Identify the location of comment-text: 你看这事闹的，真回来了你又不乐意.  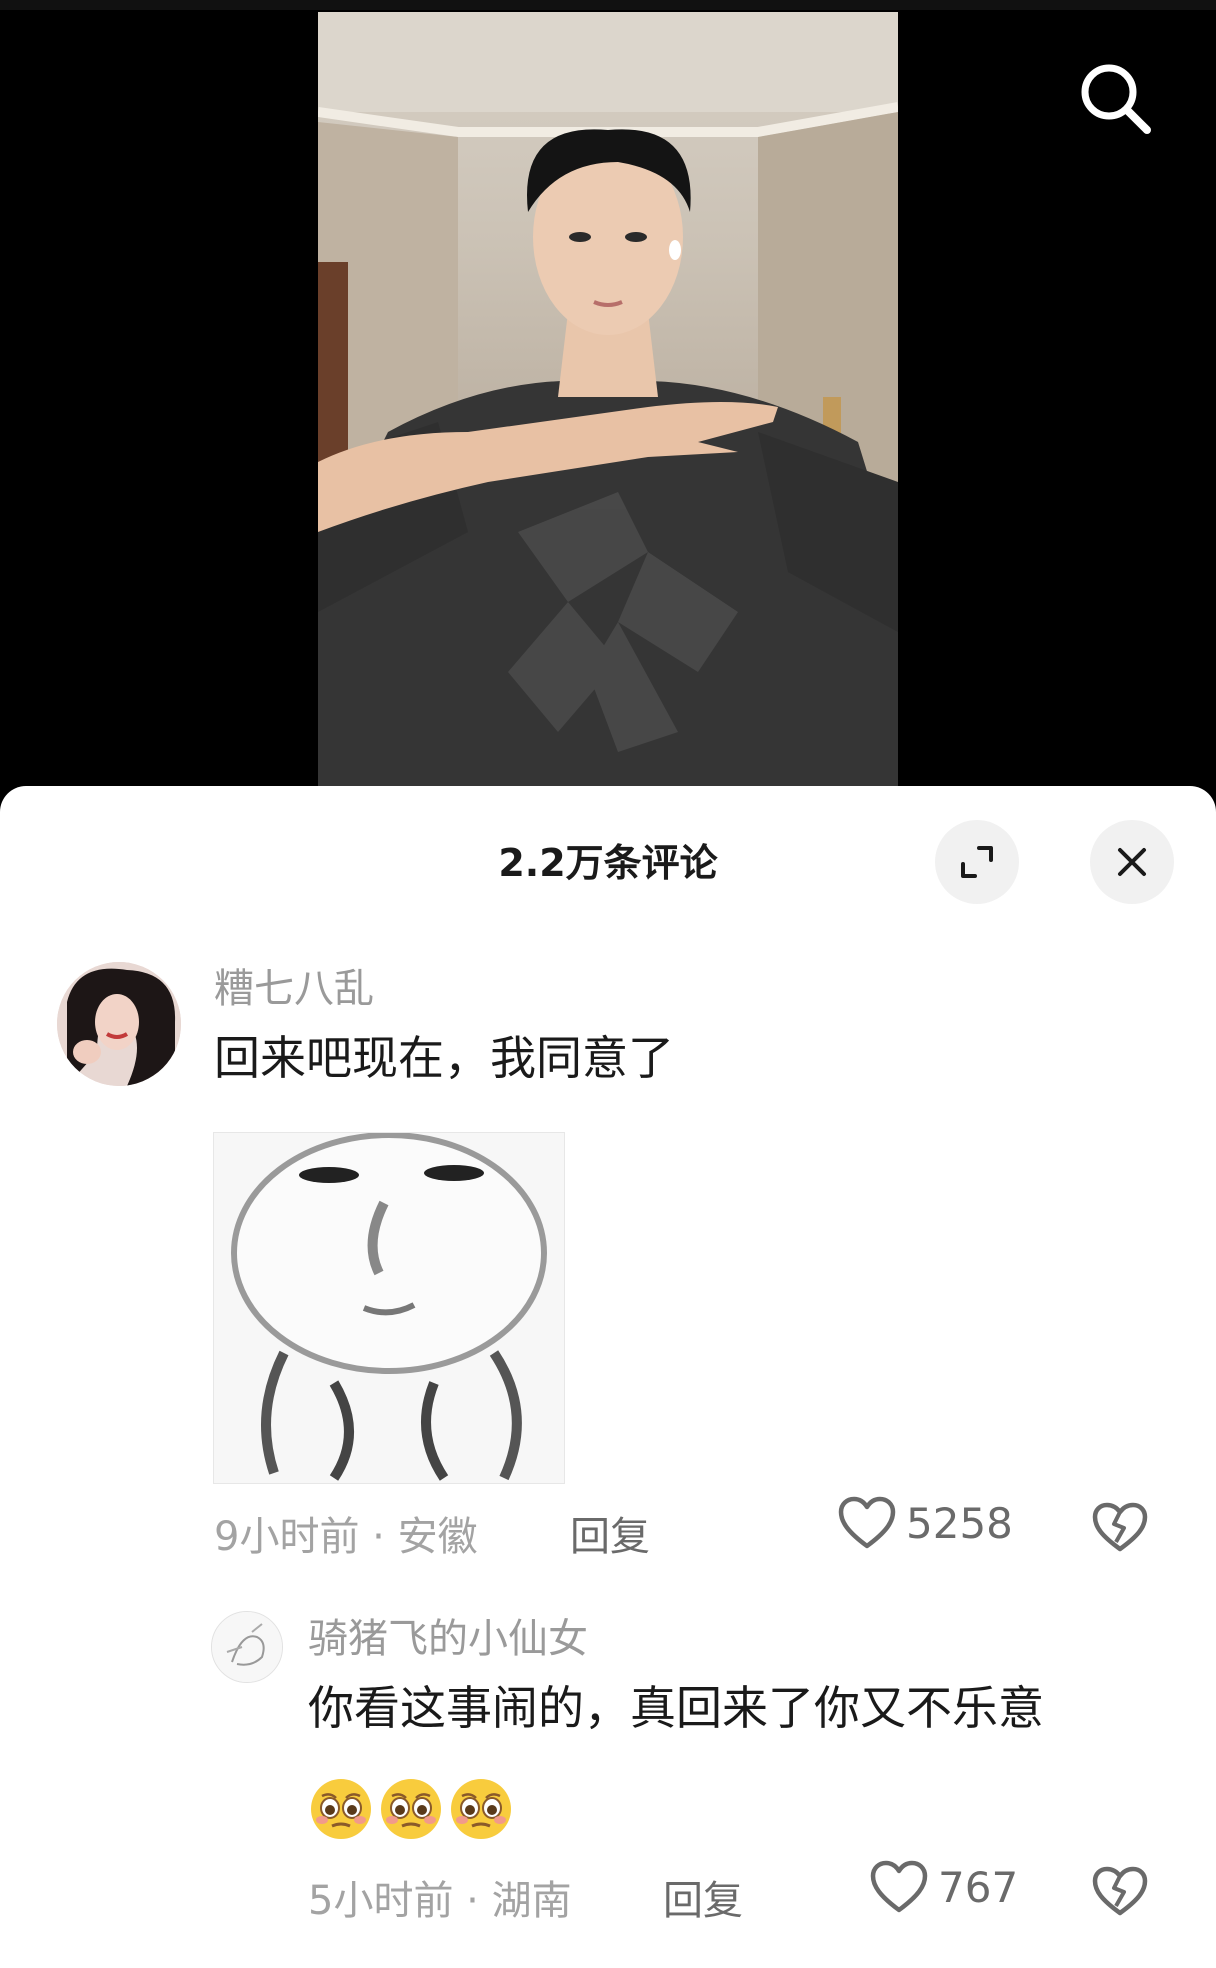
(676, 1708).